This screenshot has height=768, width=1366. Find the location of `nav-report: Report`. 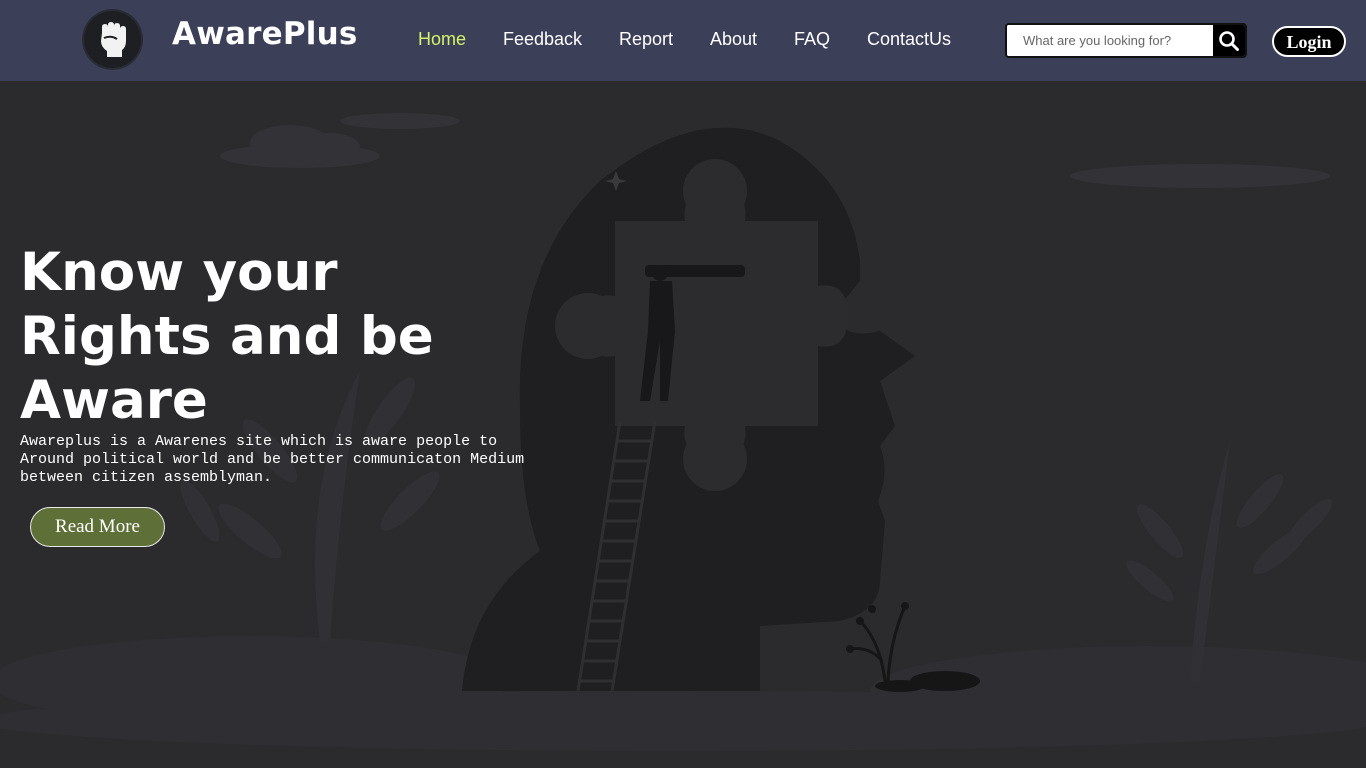

nav-report: Report is located at coordinates (646, 39).